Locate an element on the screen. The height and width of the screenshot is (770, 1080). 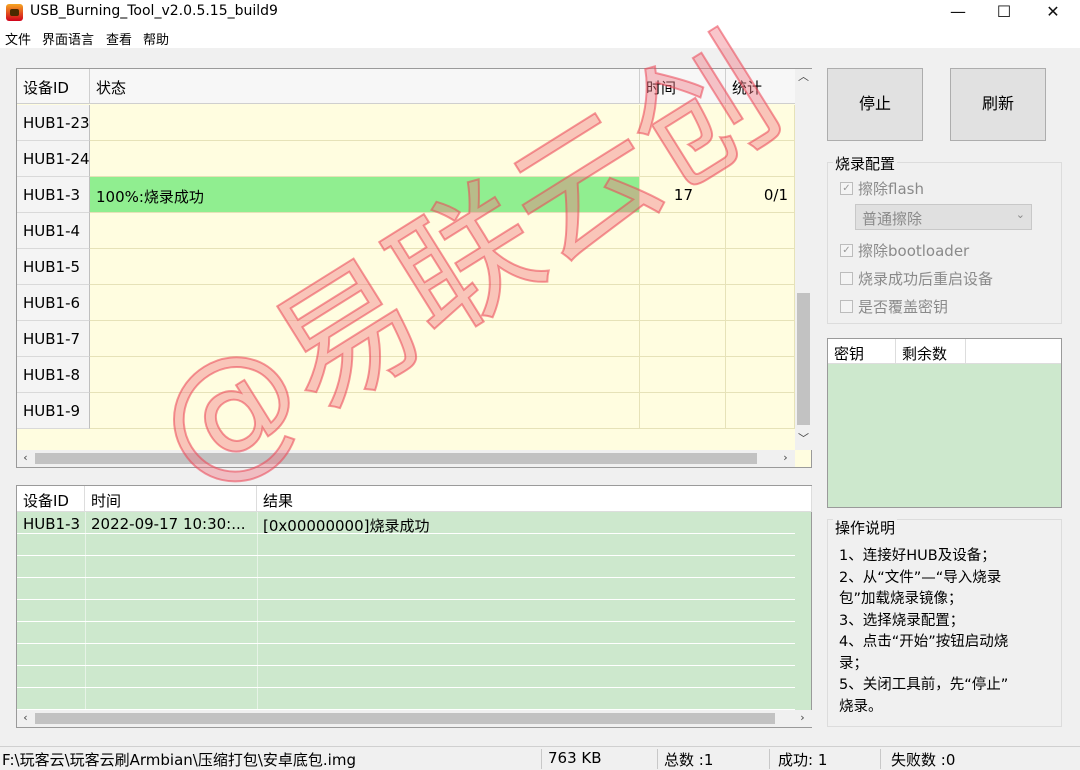
overwrite-key-checkbox is located at coordinates (846, 306).